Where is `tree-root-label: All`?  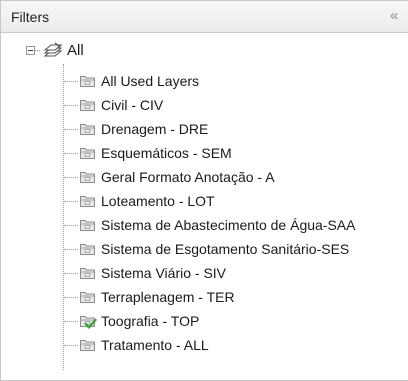
tree-root-label: All is located at coordinates (75, 50).